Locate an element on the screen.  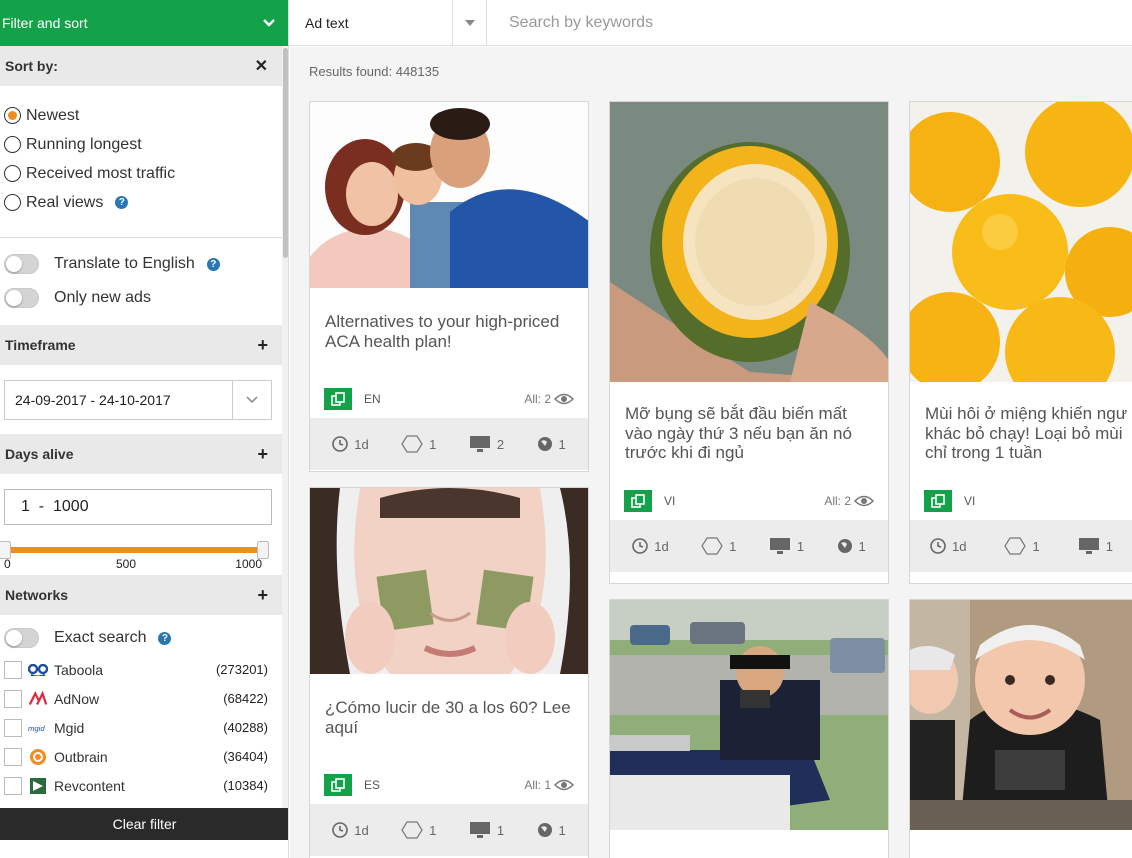
network-count: (40288) is located at coordinates (245, 727).